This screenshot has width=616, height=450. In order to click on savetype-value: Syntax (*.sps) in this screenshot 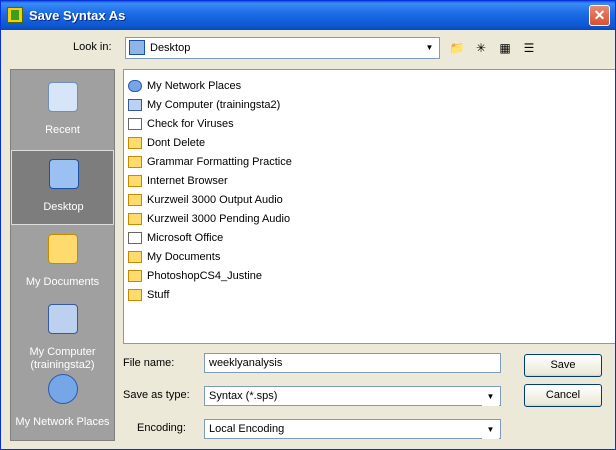, I will do `click(243, 396)`.